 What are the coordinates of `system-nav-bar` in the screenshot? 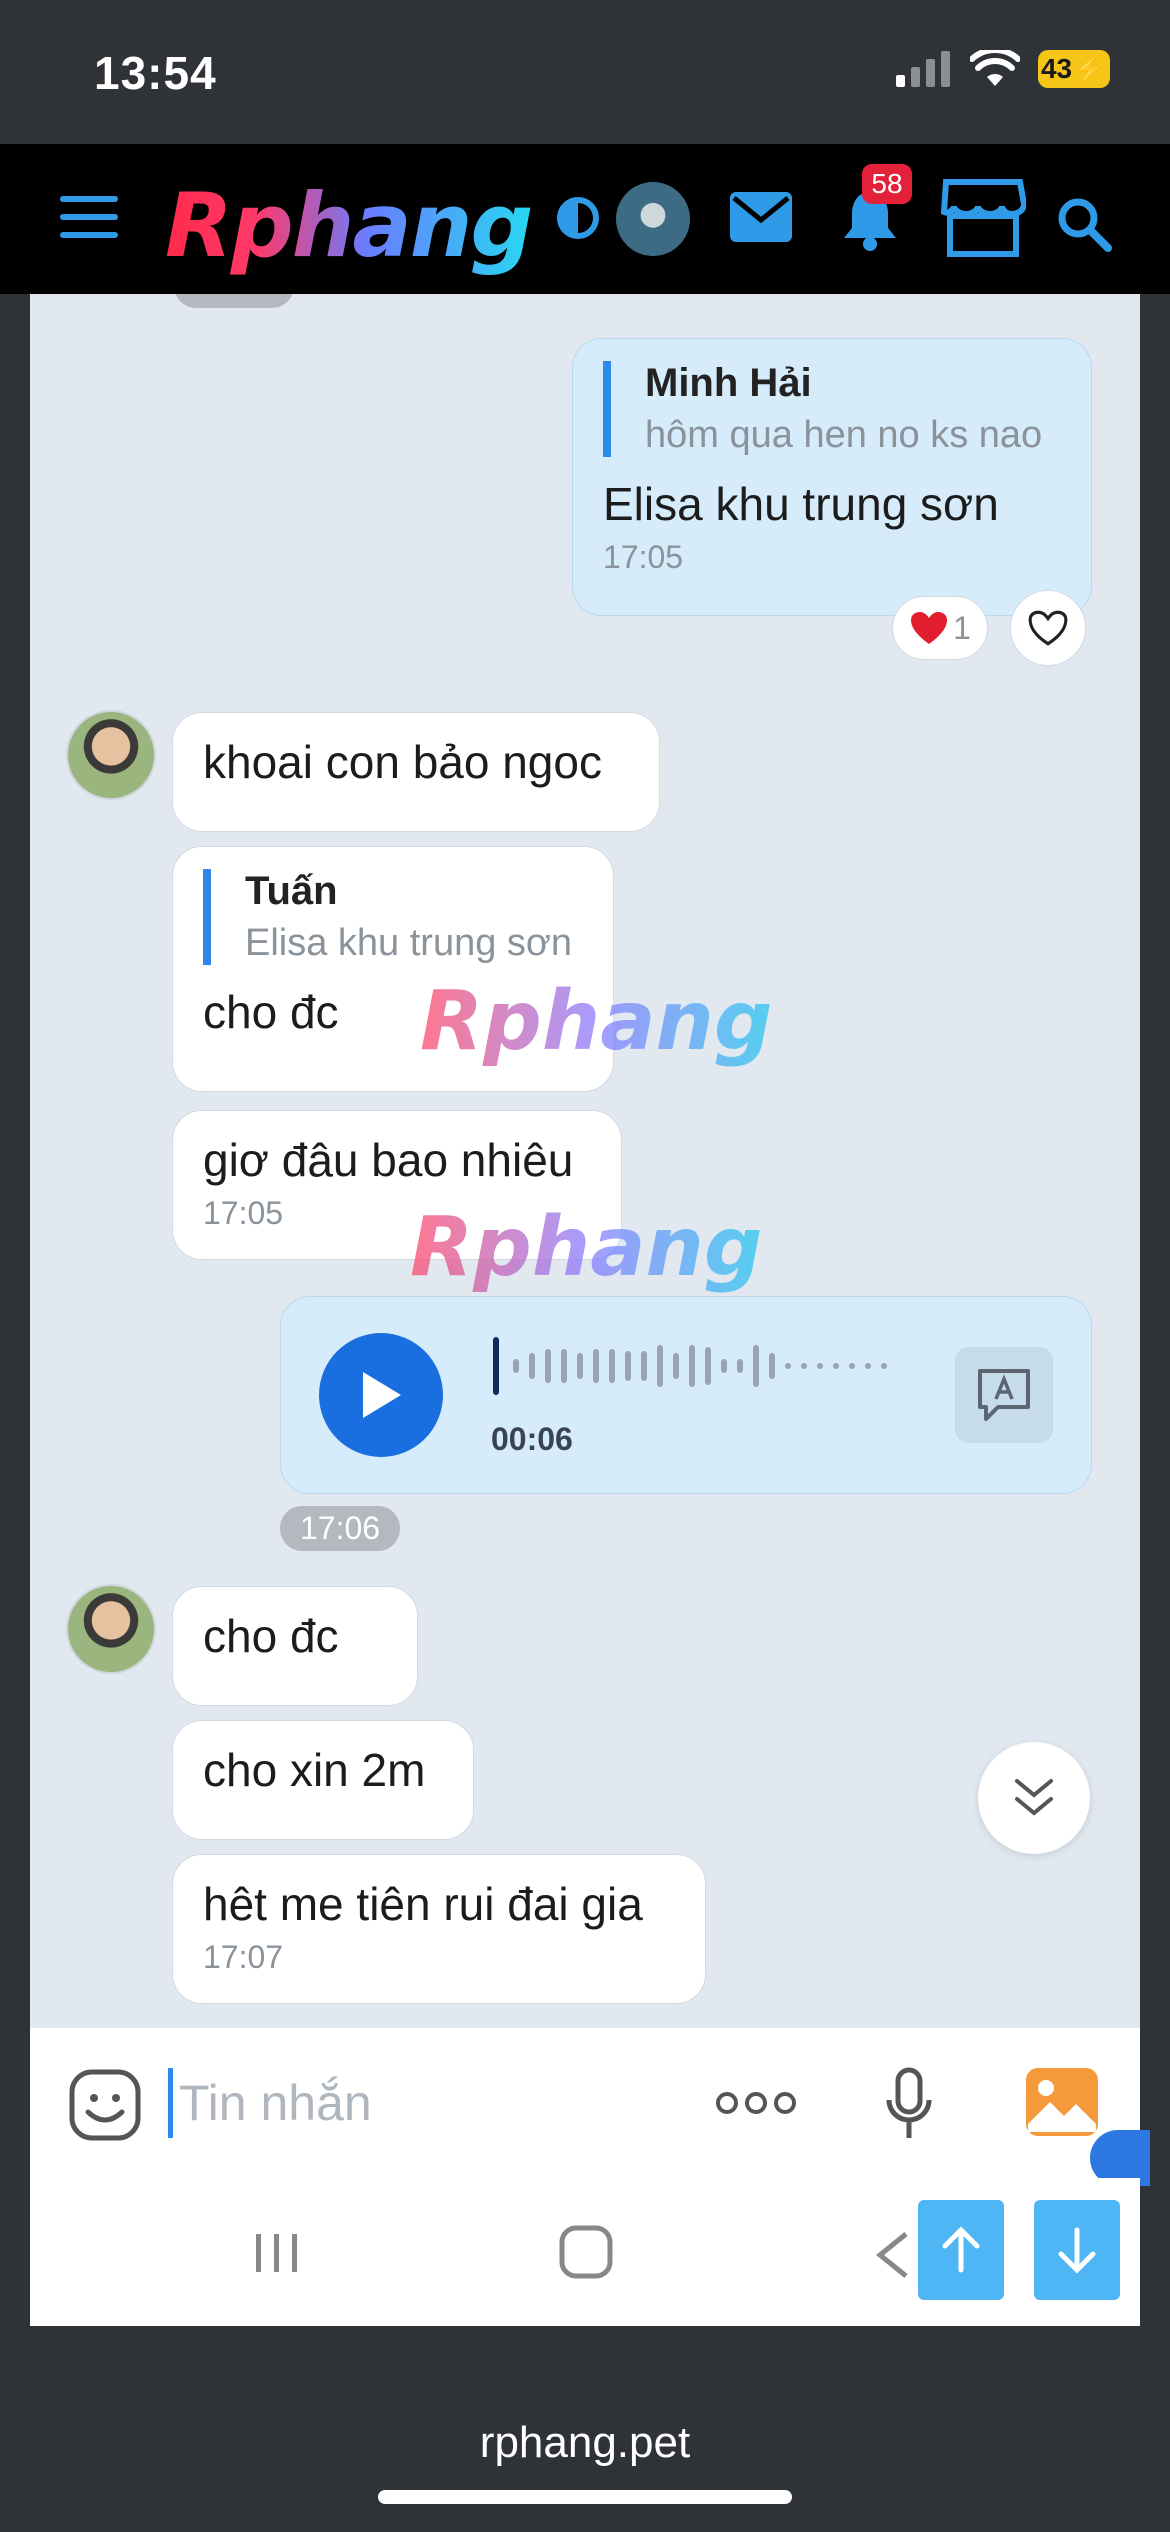 It's located at (585, 2252).